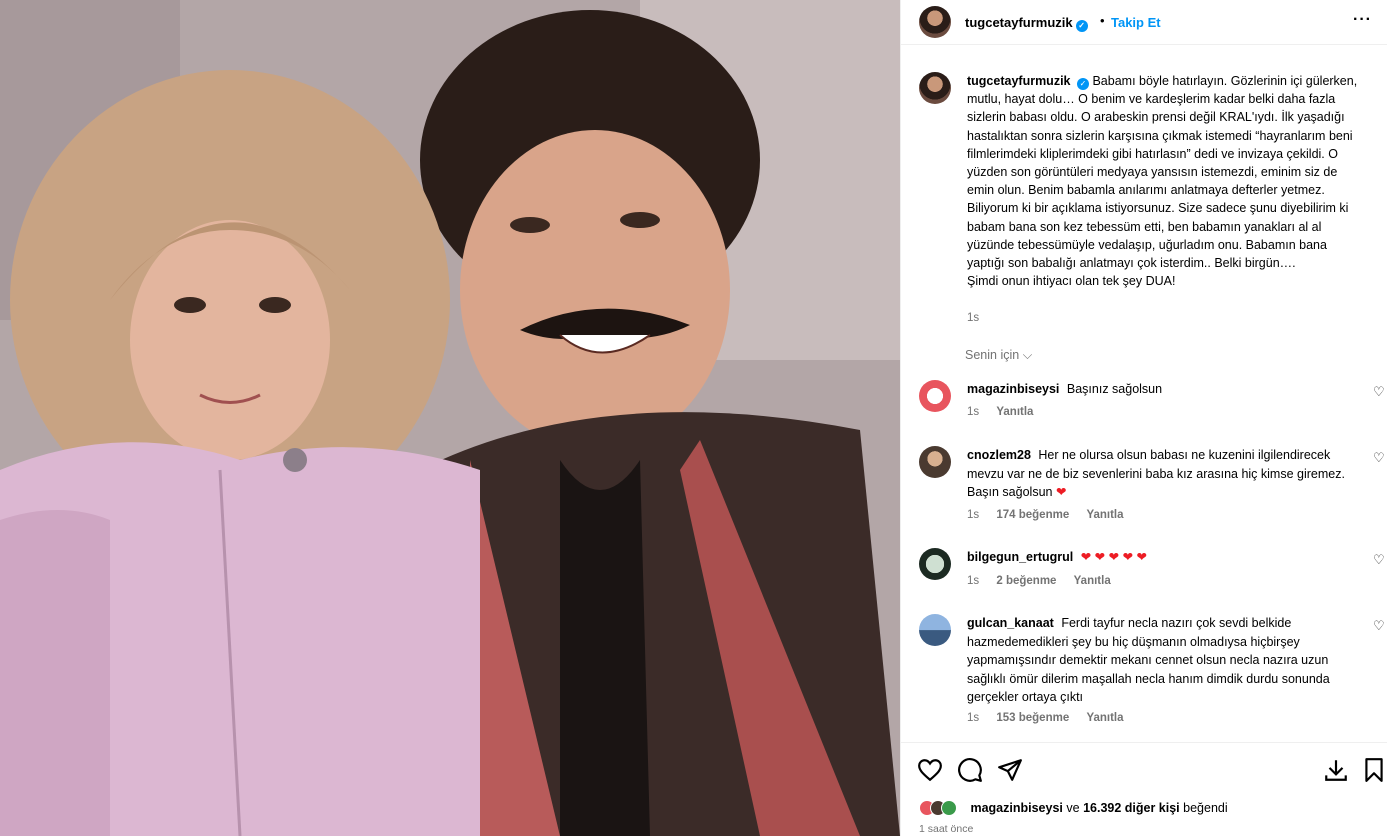  I want to click on comment-username: cnozlem28, so click(999, 455).